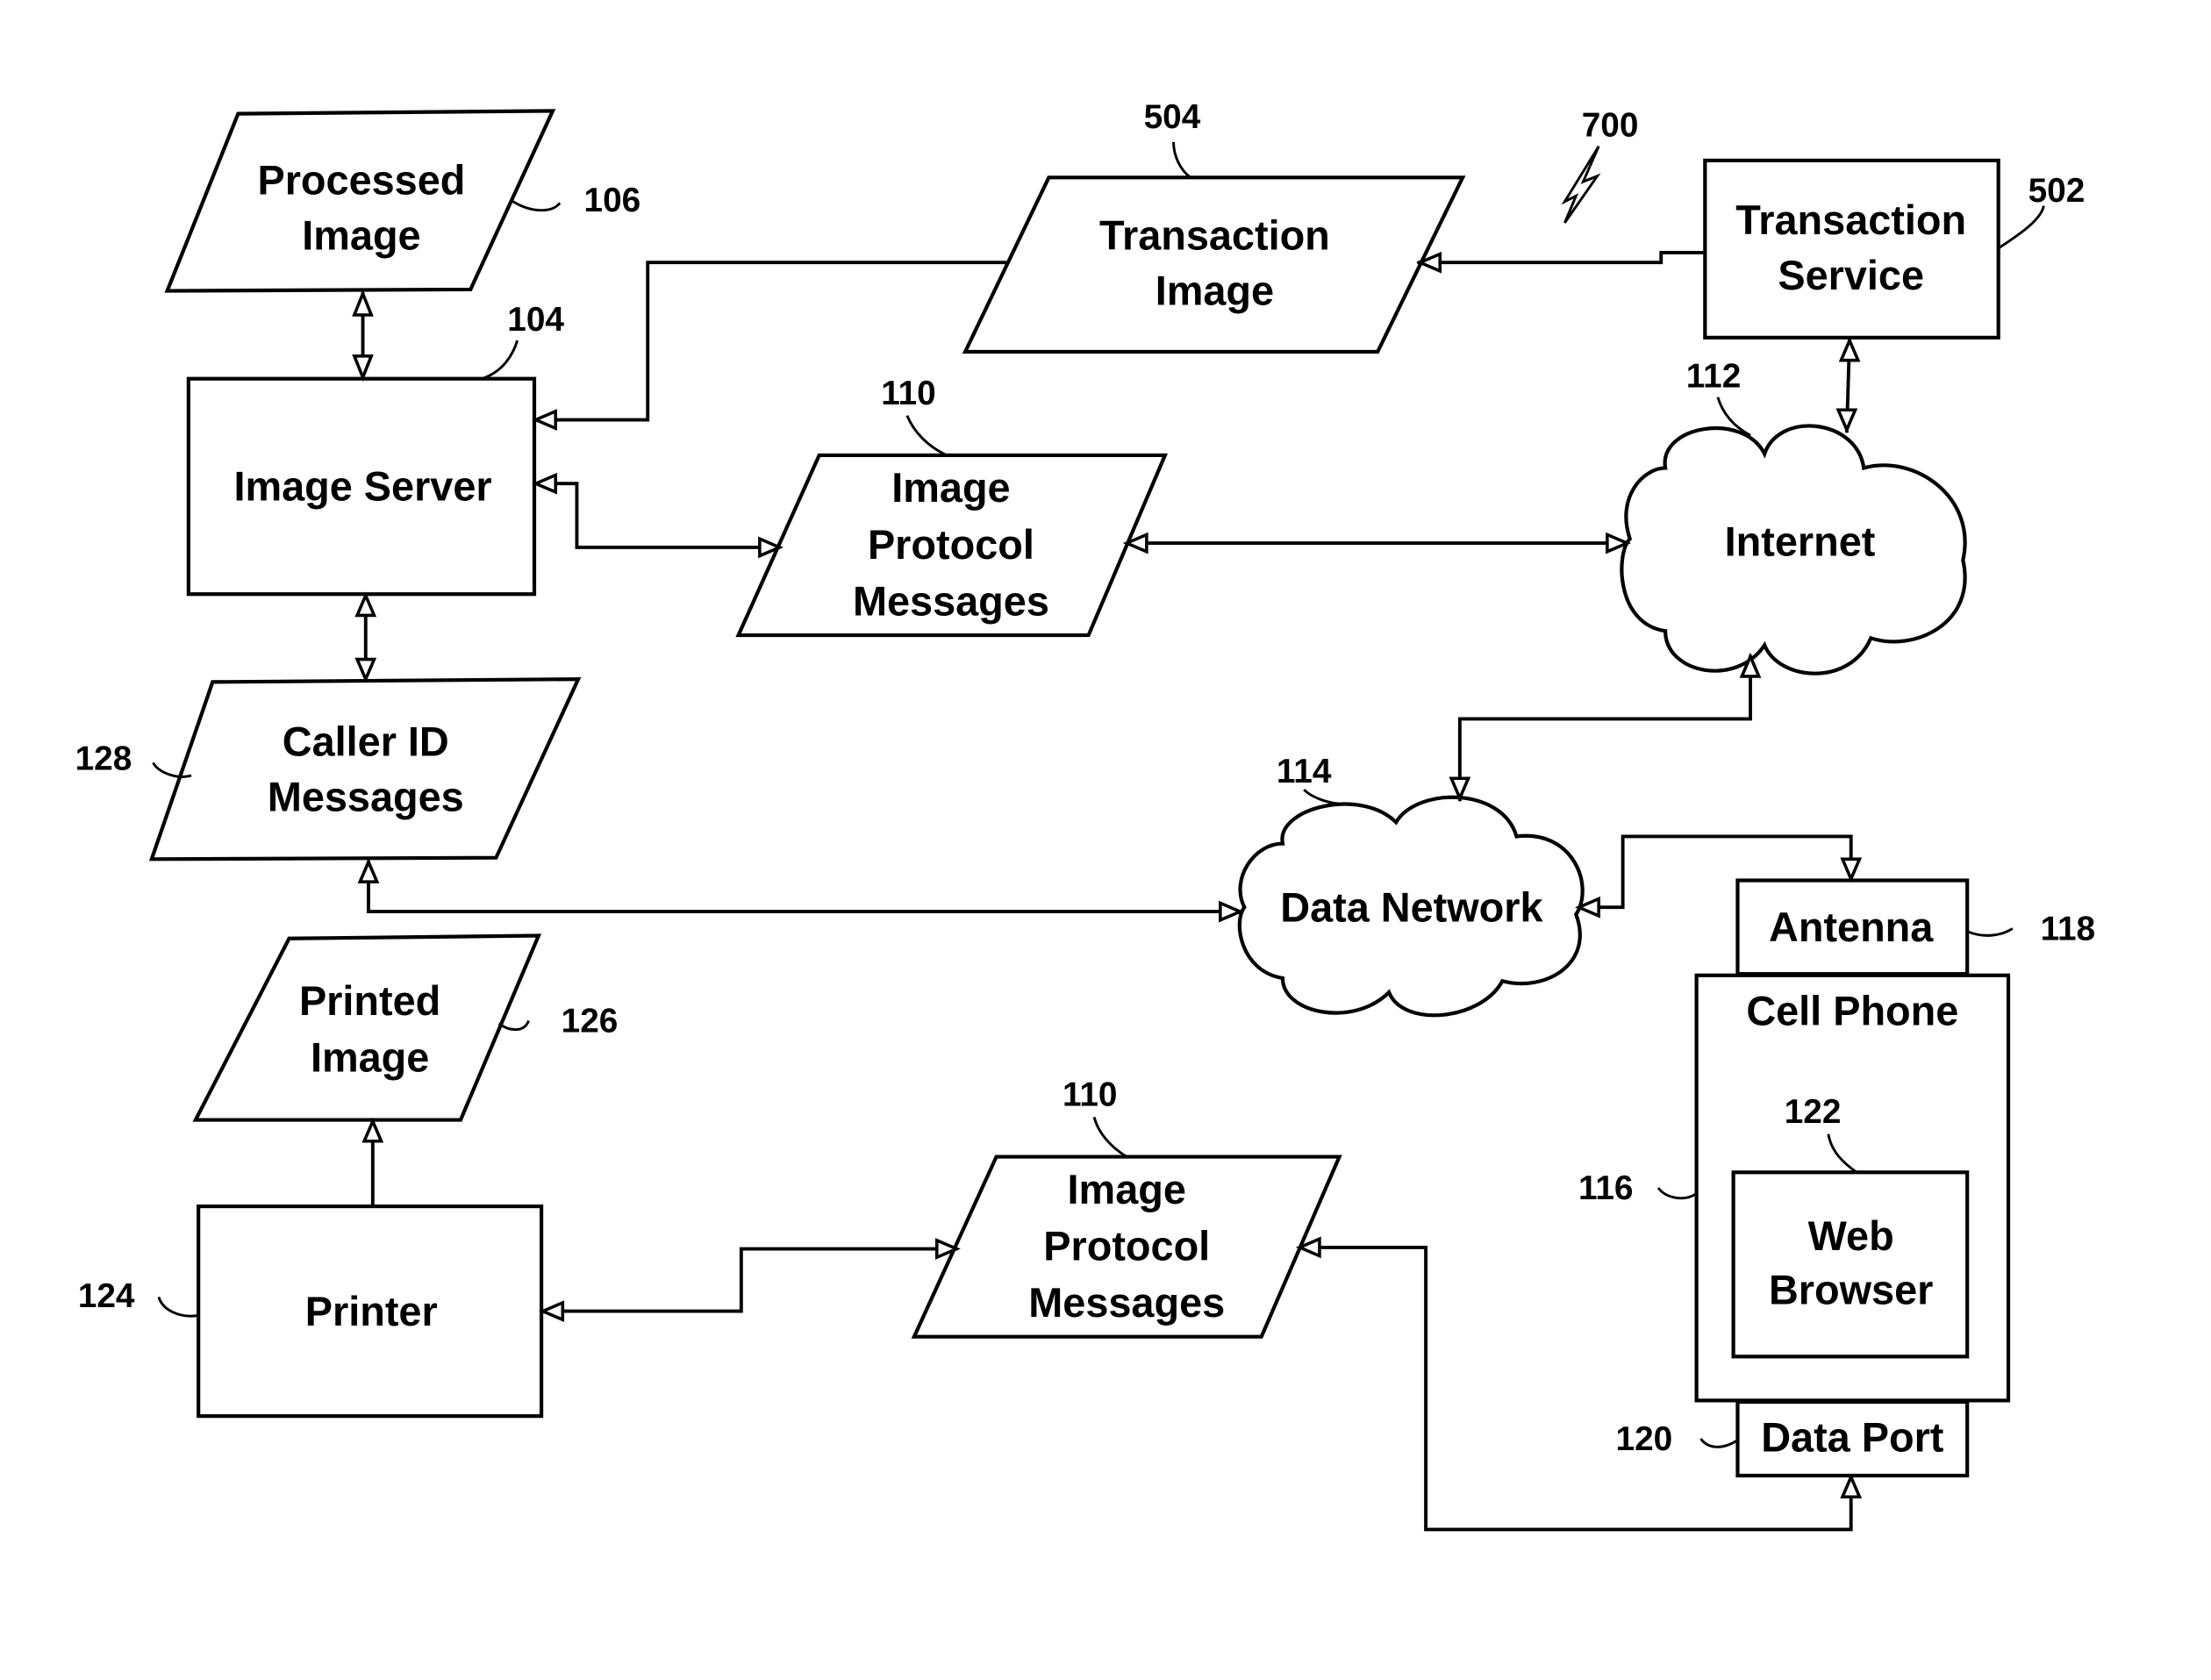 The height and width of the screenshot is (1680, 2211). I want to click on image-protocol-top-label-1: Image, so click(950, 488).